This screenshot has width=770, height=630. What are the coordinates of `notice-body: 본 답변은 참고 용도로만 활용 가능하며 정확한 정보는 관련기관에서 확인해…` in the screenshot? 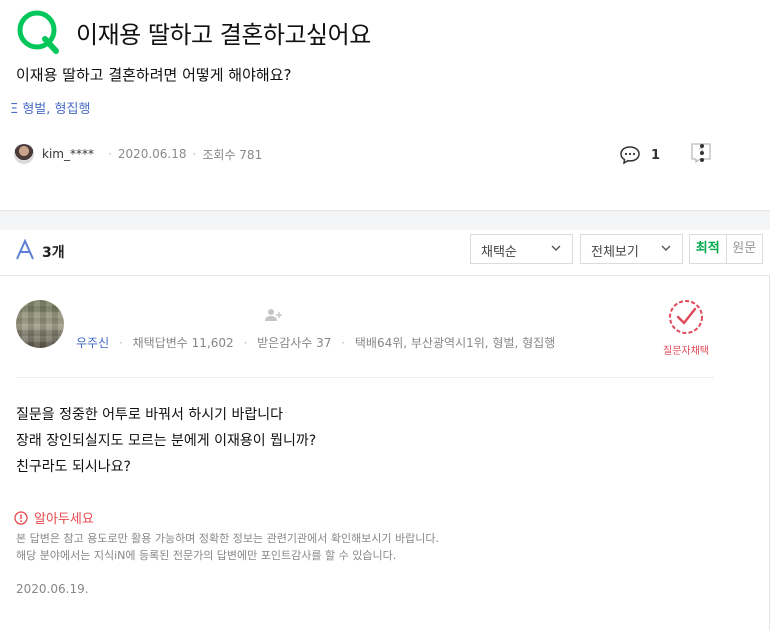 It's located at (227, 547).